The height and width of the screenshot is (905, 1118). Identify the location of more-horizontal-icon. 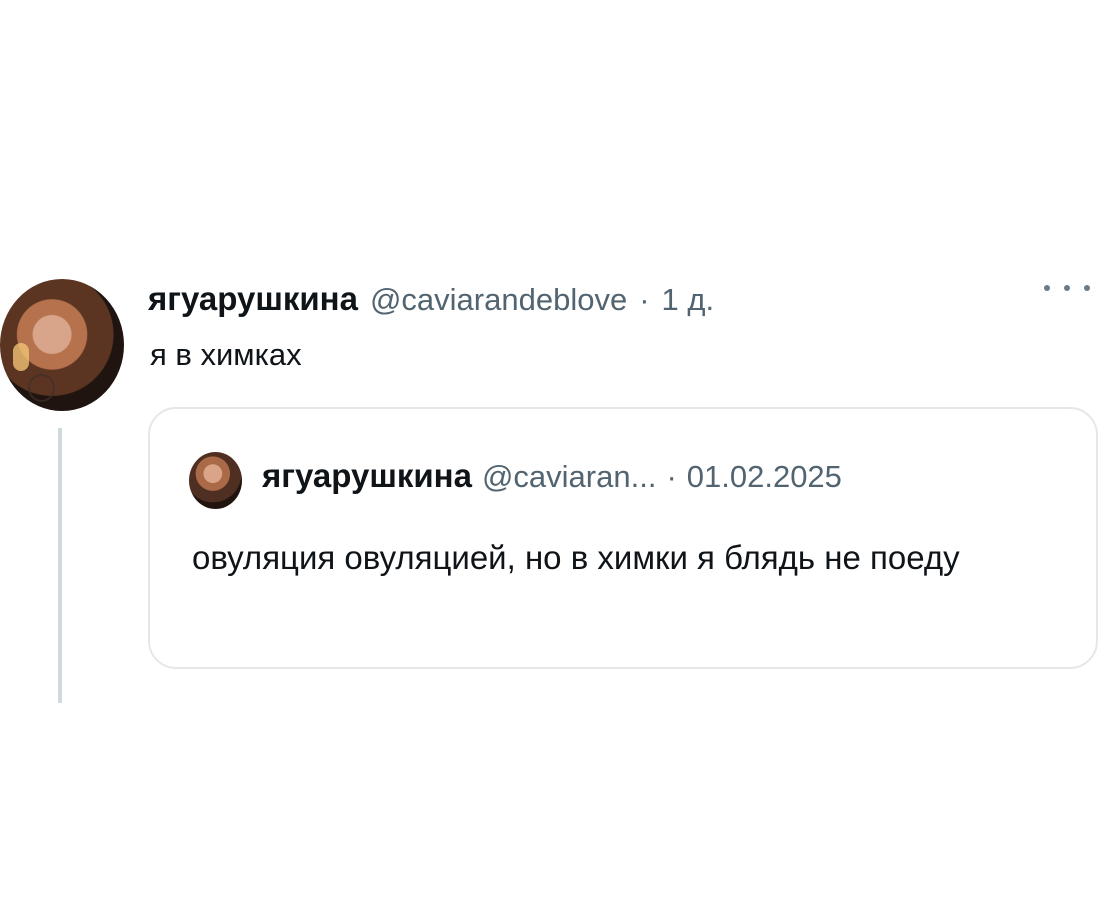
(1067, 288).